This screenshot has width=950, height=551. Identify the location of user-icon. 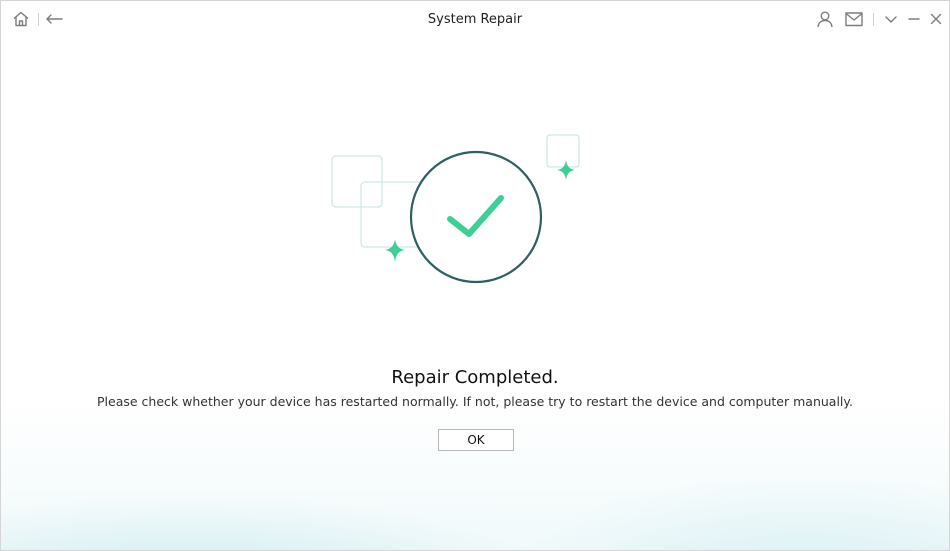
(825, 19).